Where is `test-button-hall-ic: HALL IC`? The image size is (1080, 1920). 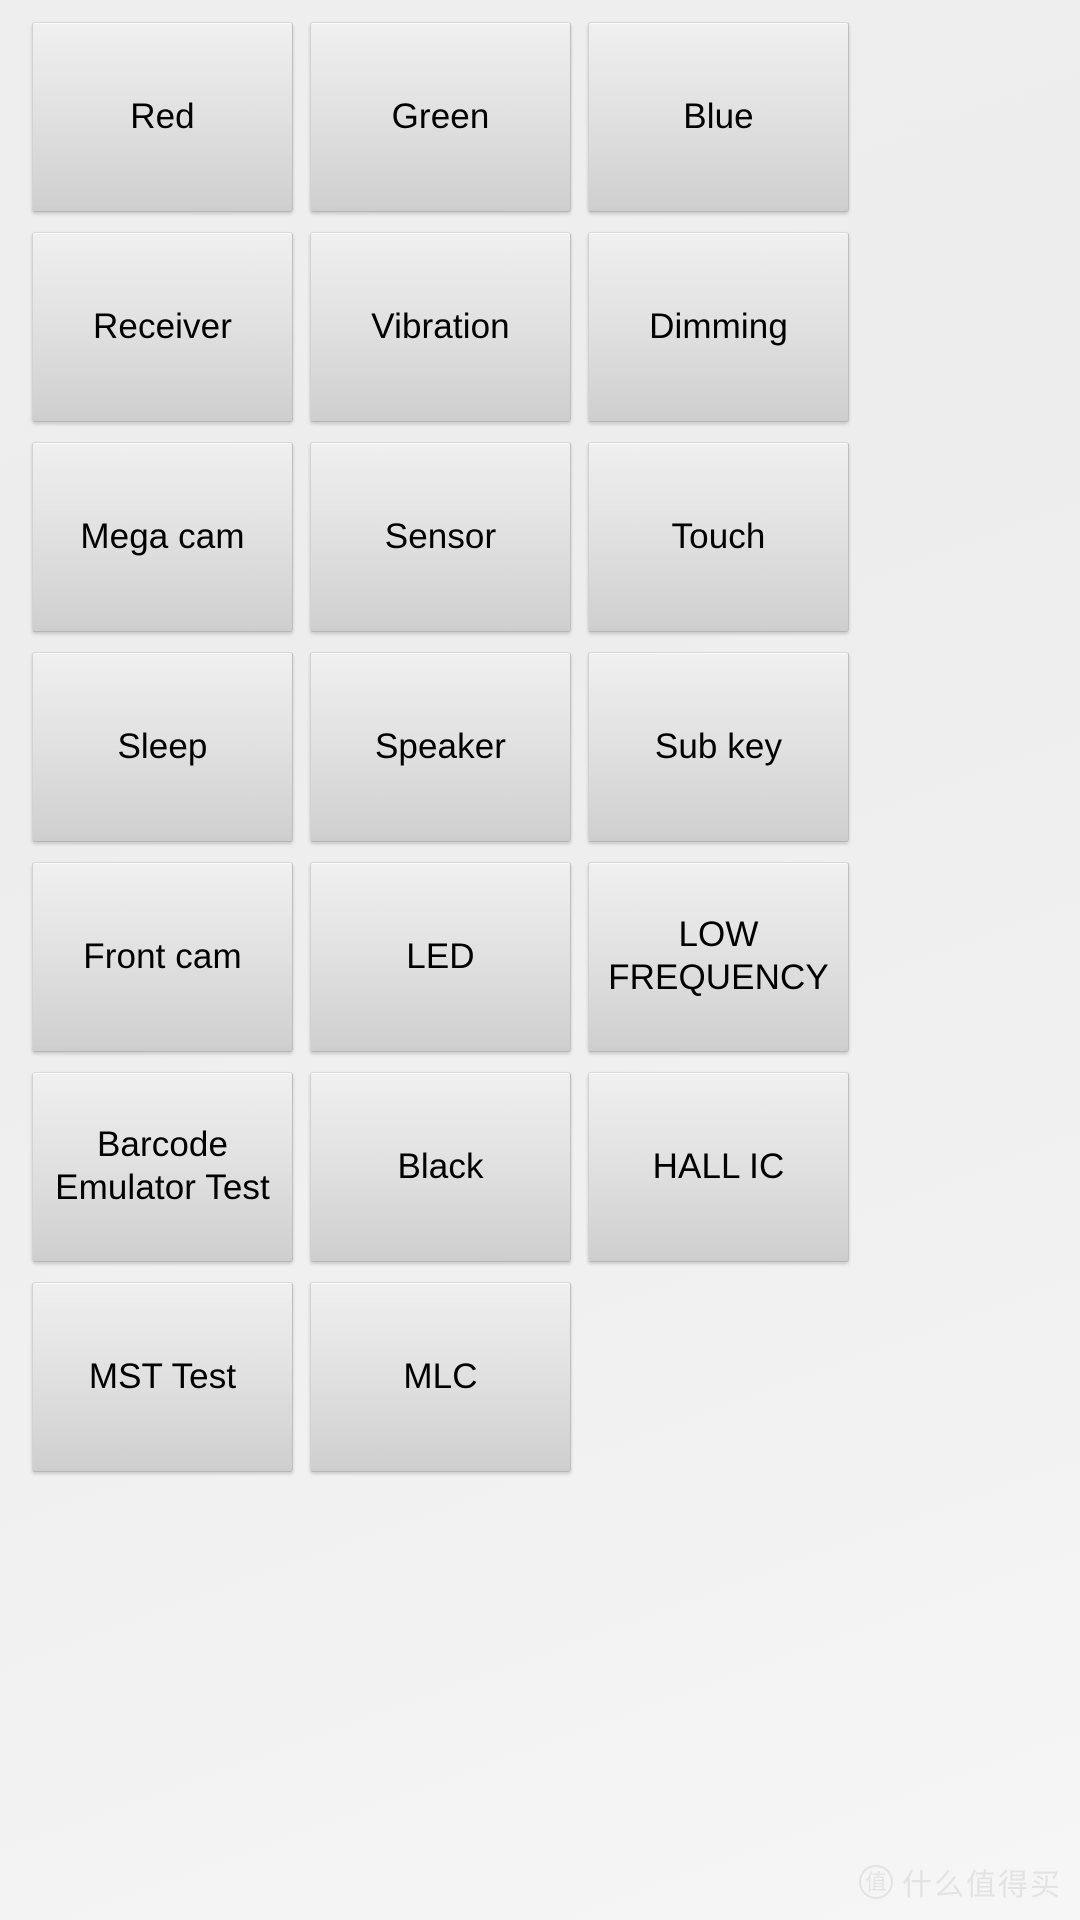 test-button-hall-ic: HALL IC is located at coordinates (718, 1167).